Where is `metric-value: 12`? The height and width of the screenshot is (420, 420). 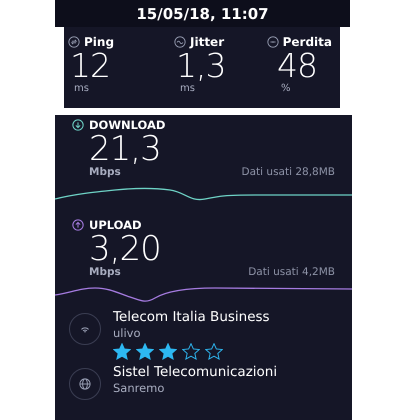
metric-value: 12 is located at coordinates (90, 66).